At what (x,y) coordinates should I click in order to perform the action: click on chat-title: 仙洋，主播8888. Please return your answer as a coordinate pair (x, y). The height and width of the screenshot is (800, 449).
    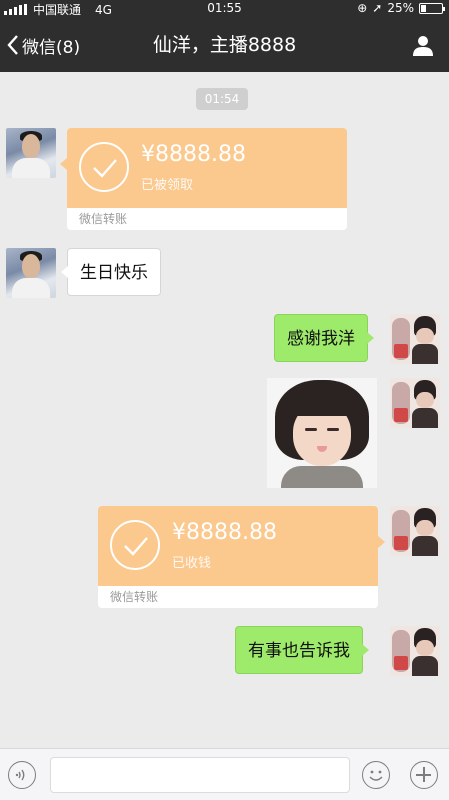
    Looking at the image, I should click on (224, 45).